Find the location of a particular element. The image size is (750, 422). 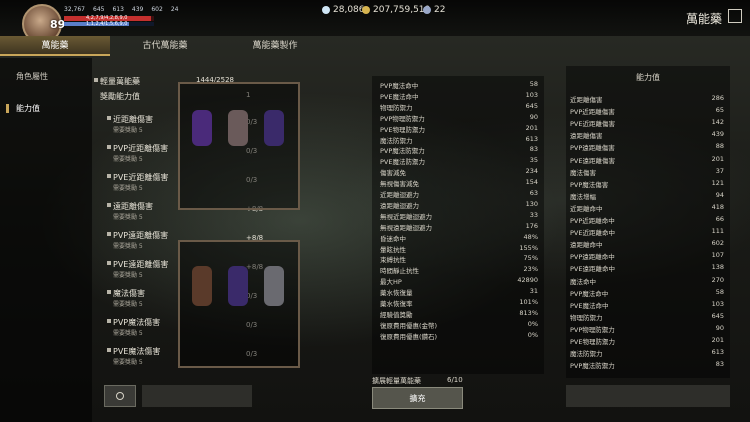

ability-row: 遠距離傷害 439 is located at coordinates (647, 135).